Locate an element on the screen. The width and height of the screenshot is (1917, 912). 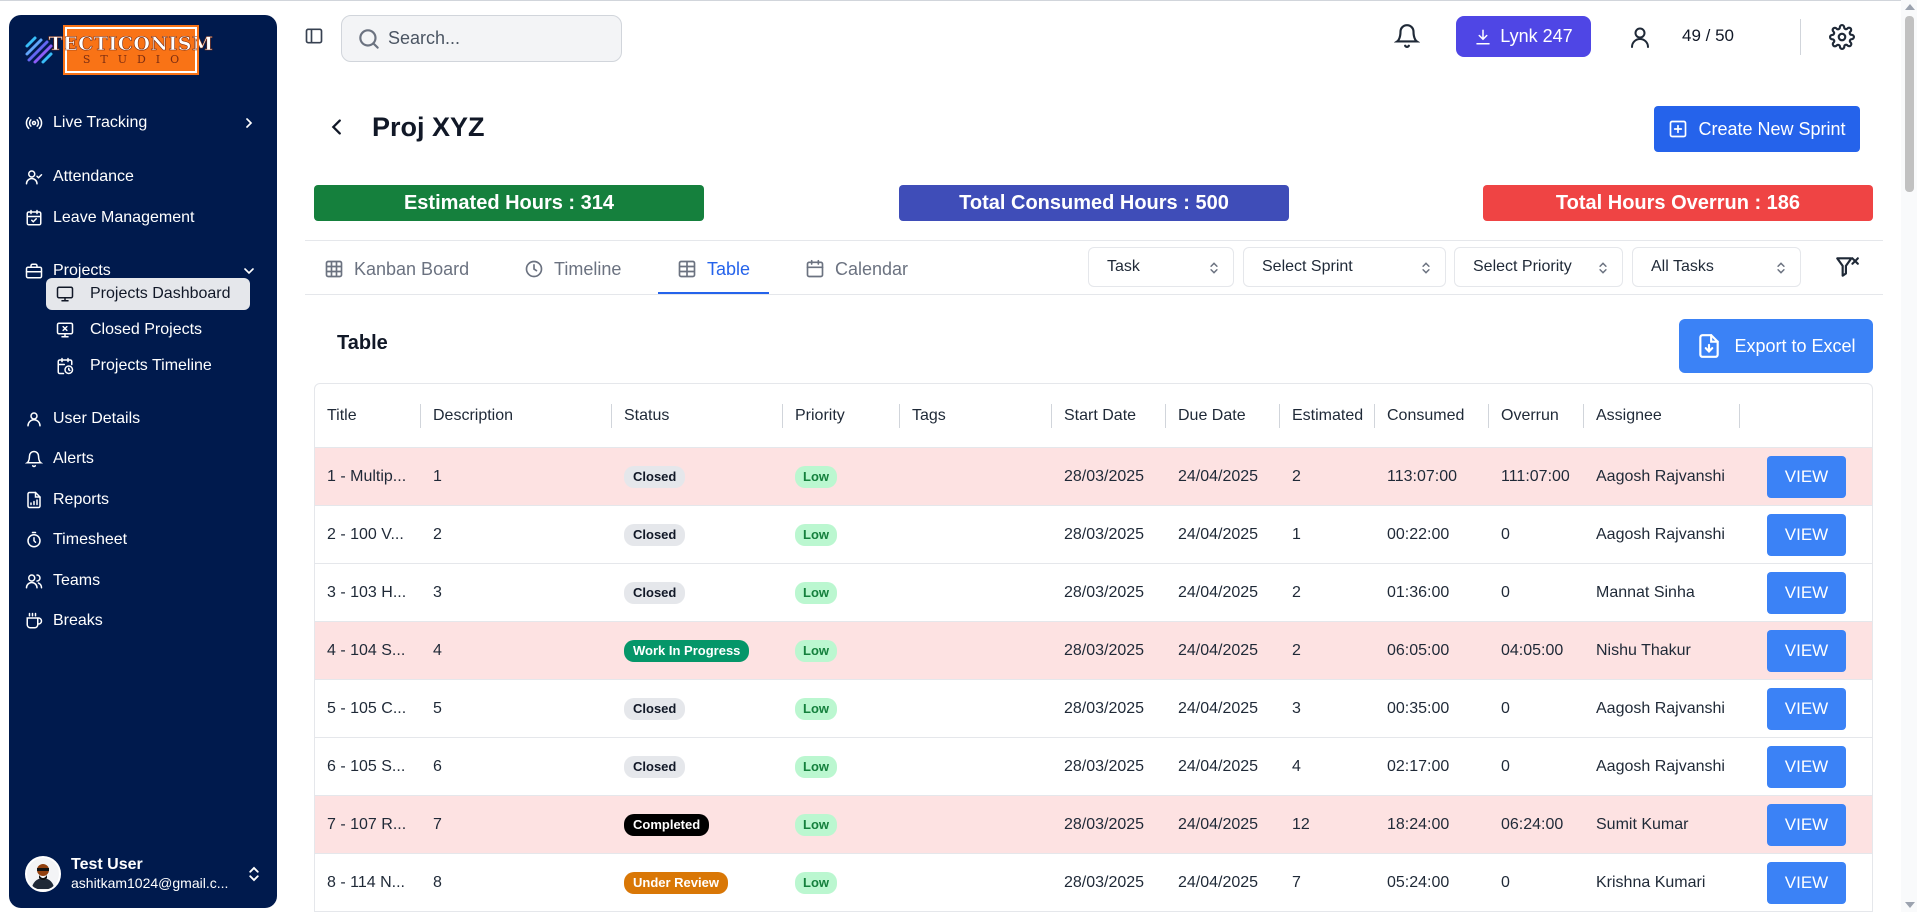
cell-overrun: 04:05:00 is located at coordinates (1536, 651).